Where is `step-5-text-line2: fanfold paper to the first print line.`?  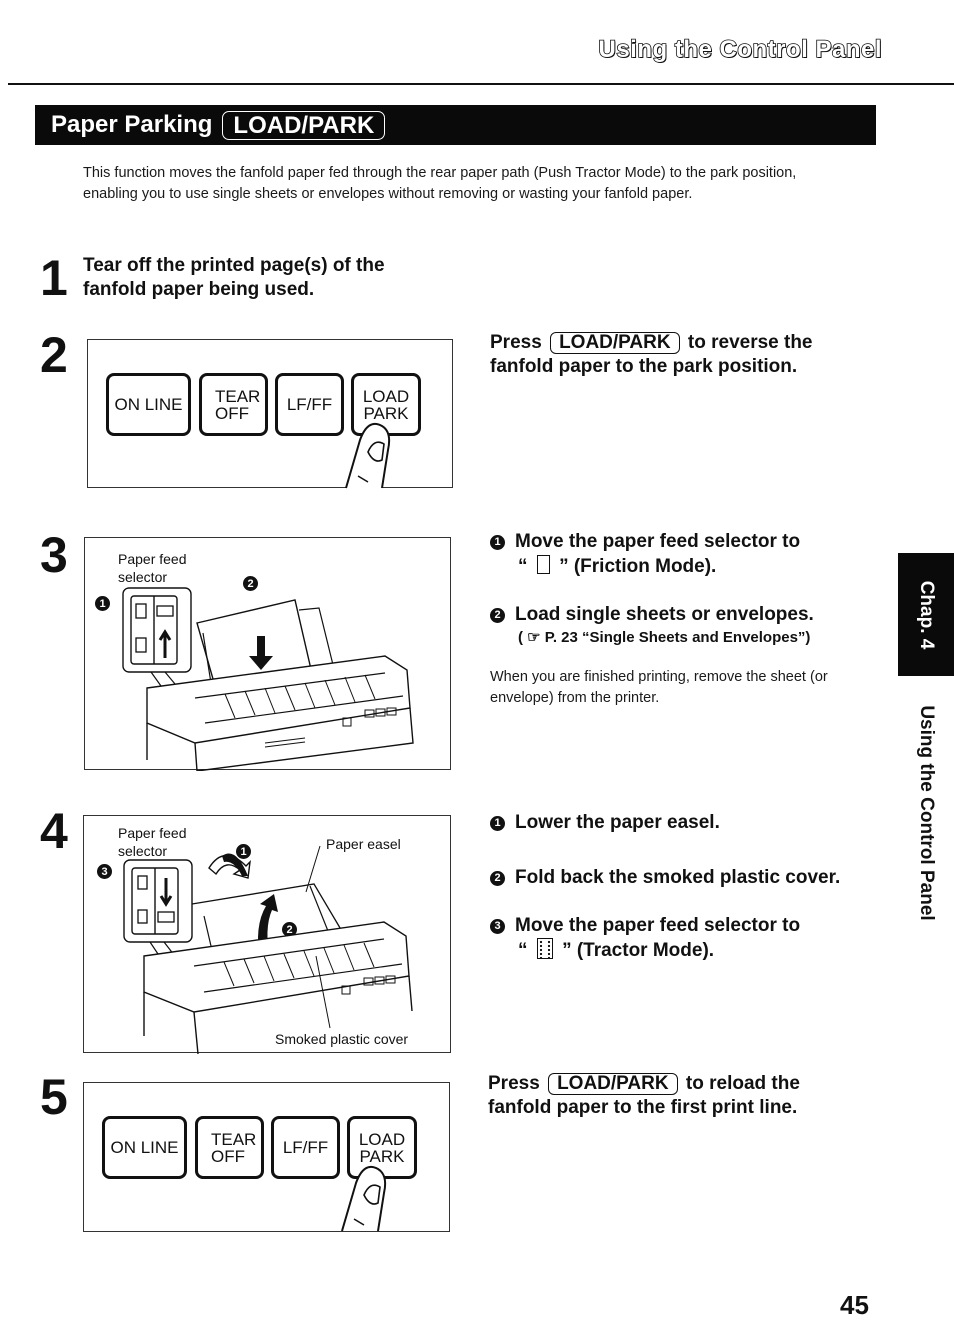
step-5-text-line2: fanfold paper to the first print line. is located at coordinates (643, 1107).